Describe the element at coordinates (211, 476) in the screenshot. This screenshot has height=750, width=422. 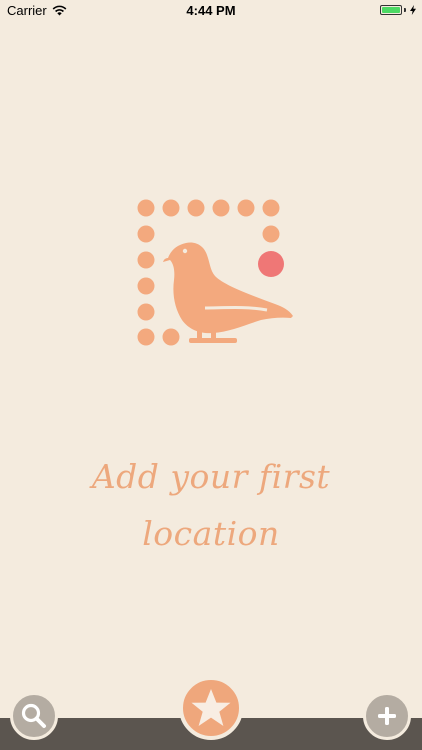
I see `empty-state-line-1: Add your first` at that location.